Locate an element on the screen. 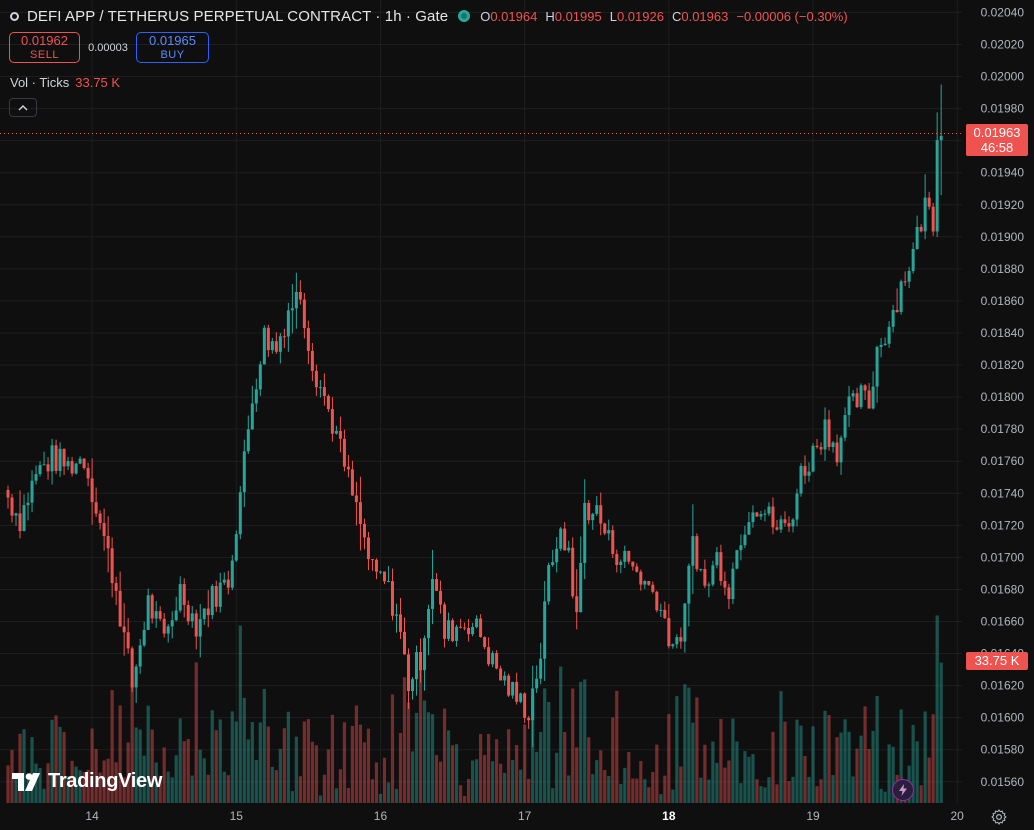  settings-gear-icon is located at coordinates (999, 817).